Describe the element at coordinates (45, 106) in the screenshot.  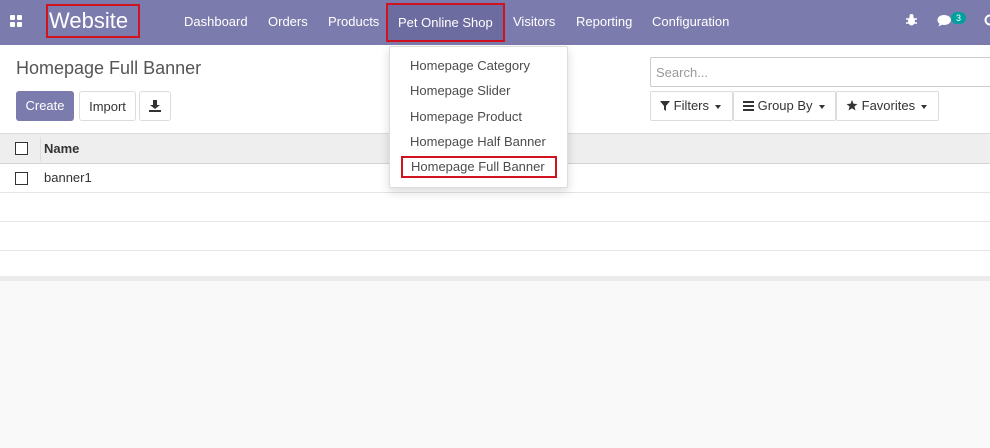
I see `create-button: Create` at that location.